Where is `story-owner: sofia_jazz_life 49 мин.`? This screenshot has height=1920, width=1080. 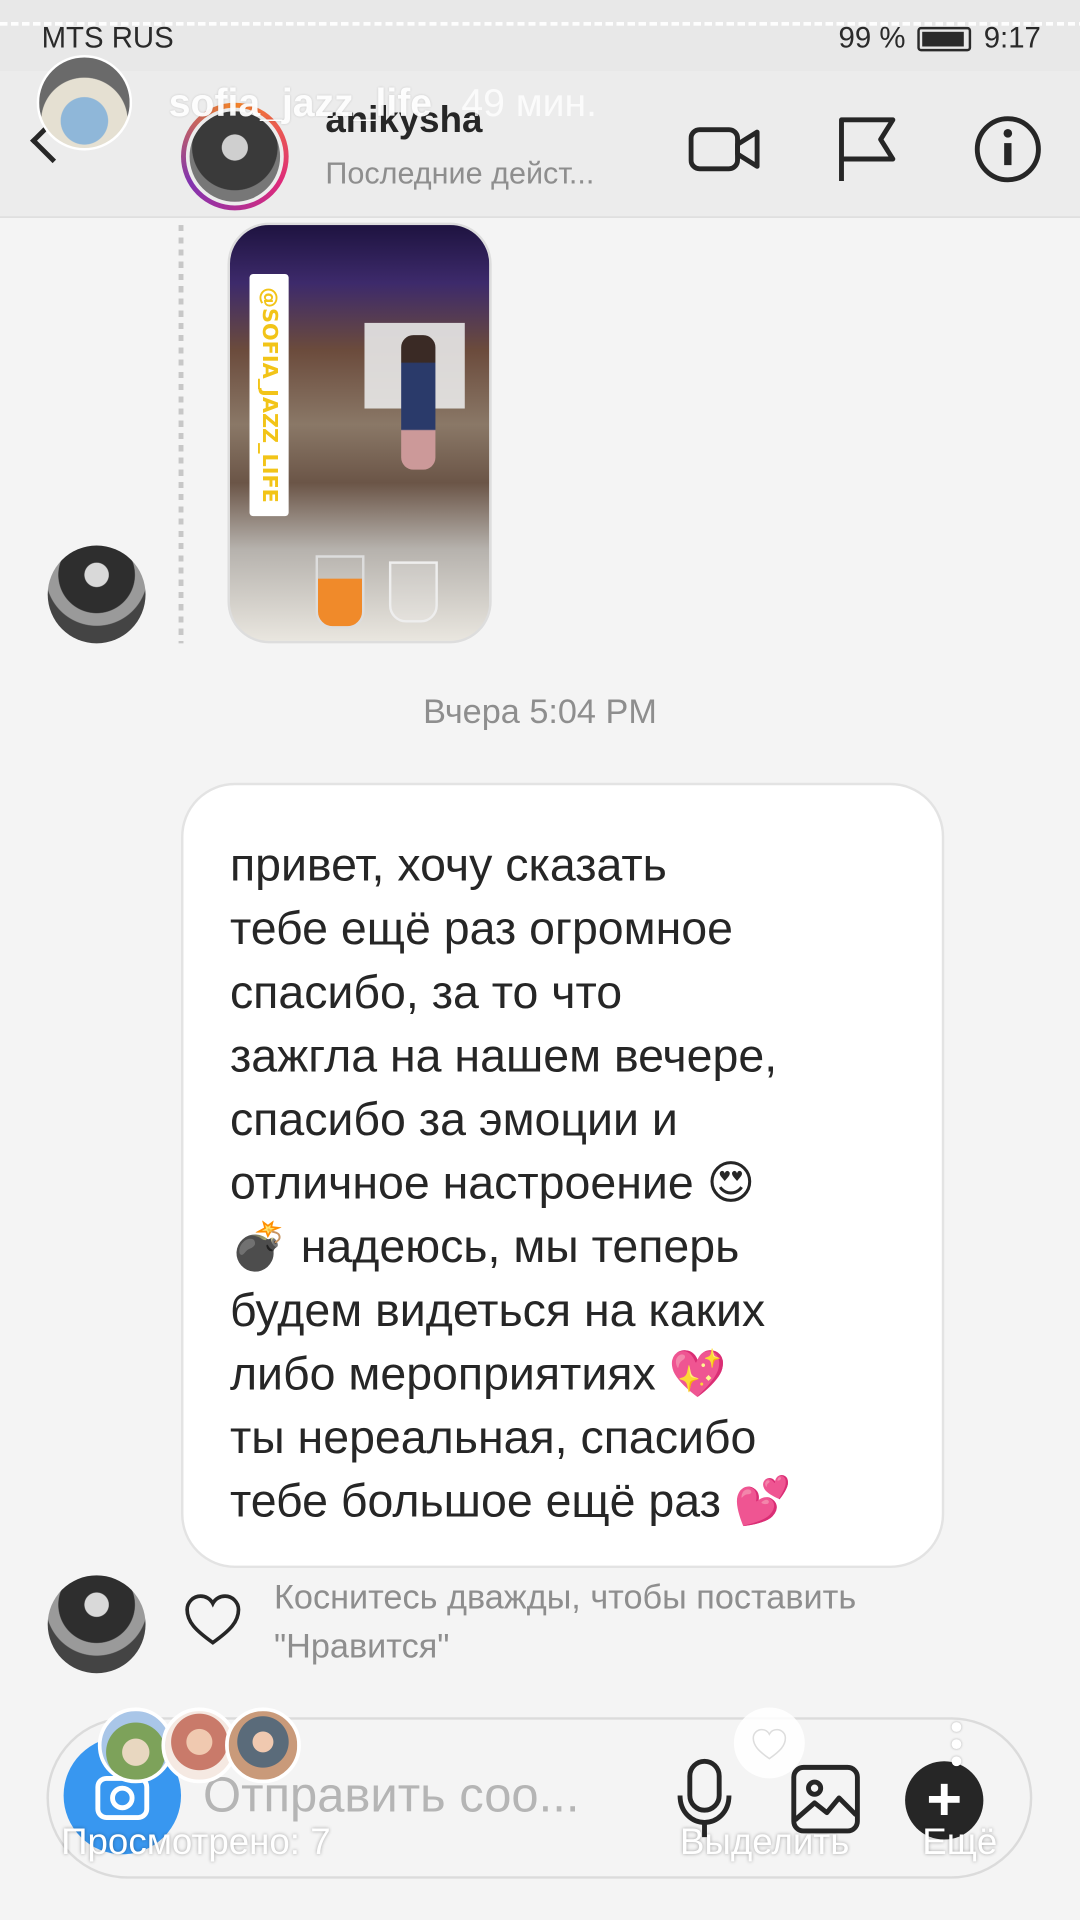 story-owner: sofia_jazz_life 49 мин. is located at coordinates (317, 103).